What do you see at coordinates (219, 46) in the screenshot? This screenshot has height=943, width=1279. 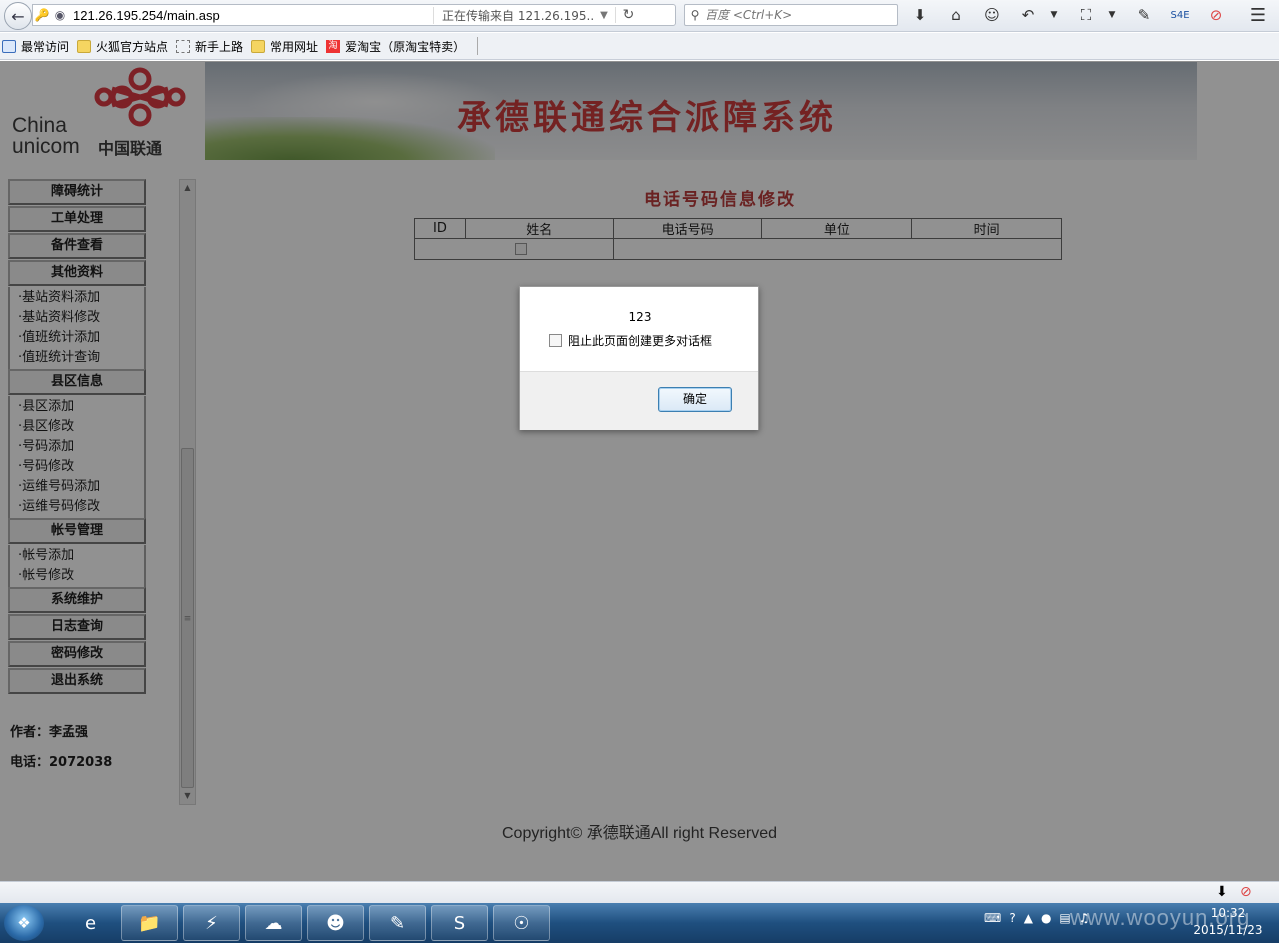 I see `bookmark-label: 新手上路` at bounding box center [219, 46].